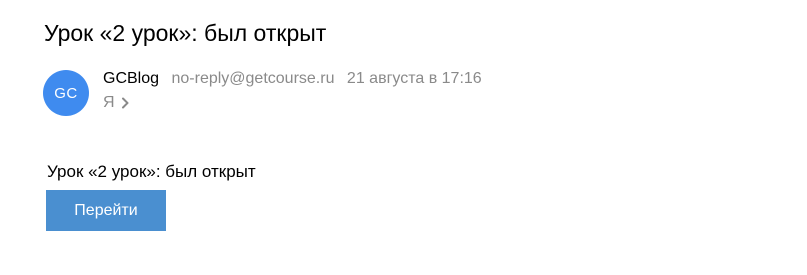  Describe the element at coordinates (131, 78) in the screenshot. I see `sender-name: GCBlog` at that location.